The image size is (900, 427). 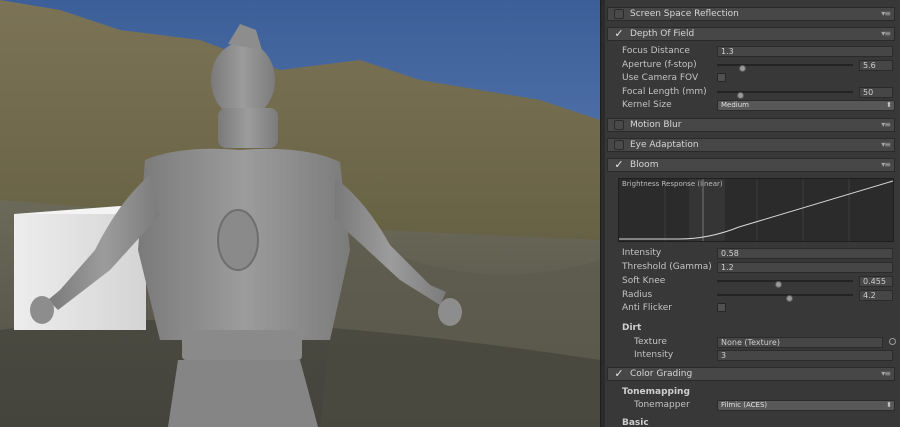 I want to click on section-title: Bloom, so click(x=644, y=165).